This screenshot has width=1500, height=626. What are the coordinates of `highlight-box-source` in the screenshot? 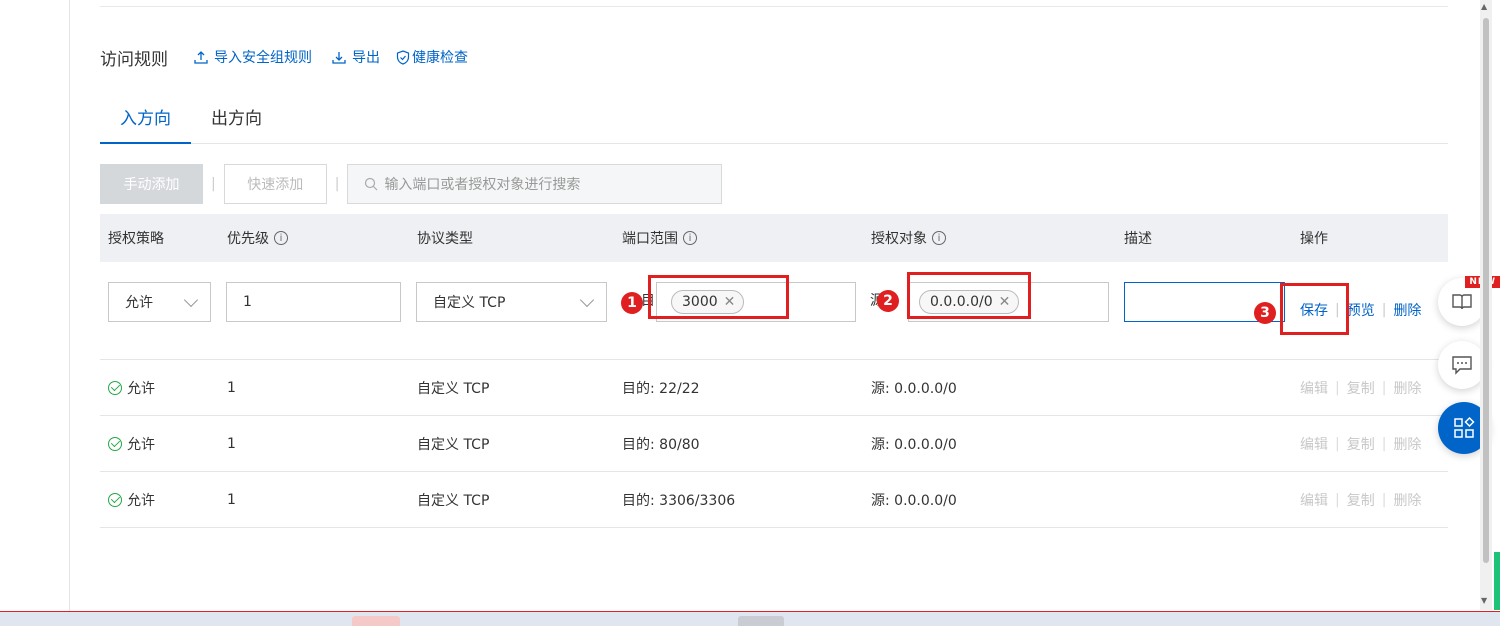 It's located at (969, 295).